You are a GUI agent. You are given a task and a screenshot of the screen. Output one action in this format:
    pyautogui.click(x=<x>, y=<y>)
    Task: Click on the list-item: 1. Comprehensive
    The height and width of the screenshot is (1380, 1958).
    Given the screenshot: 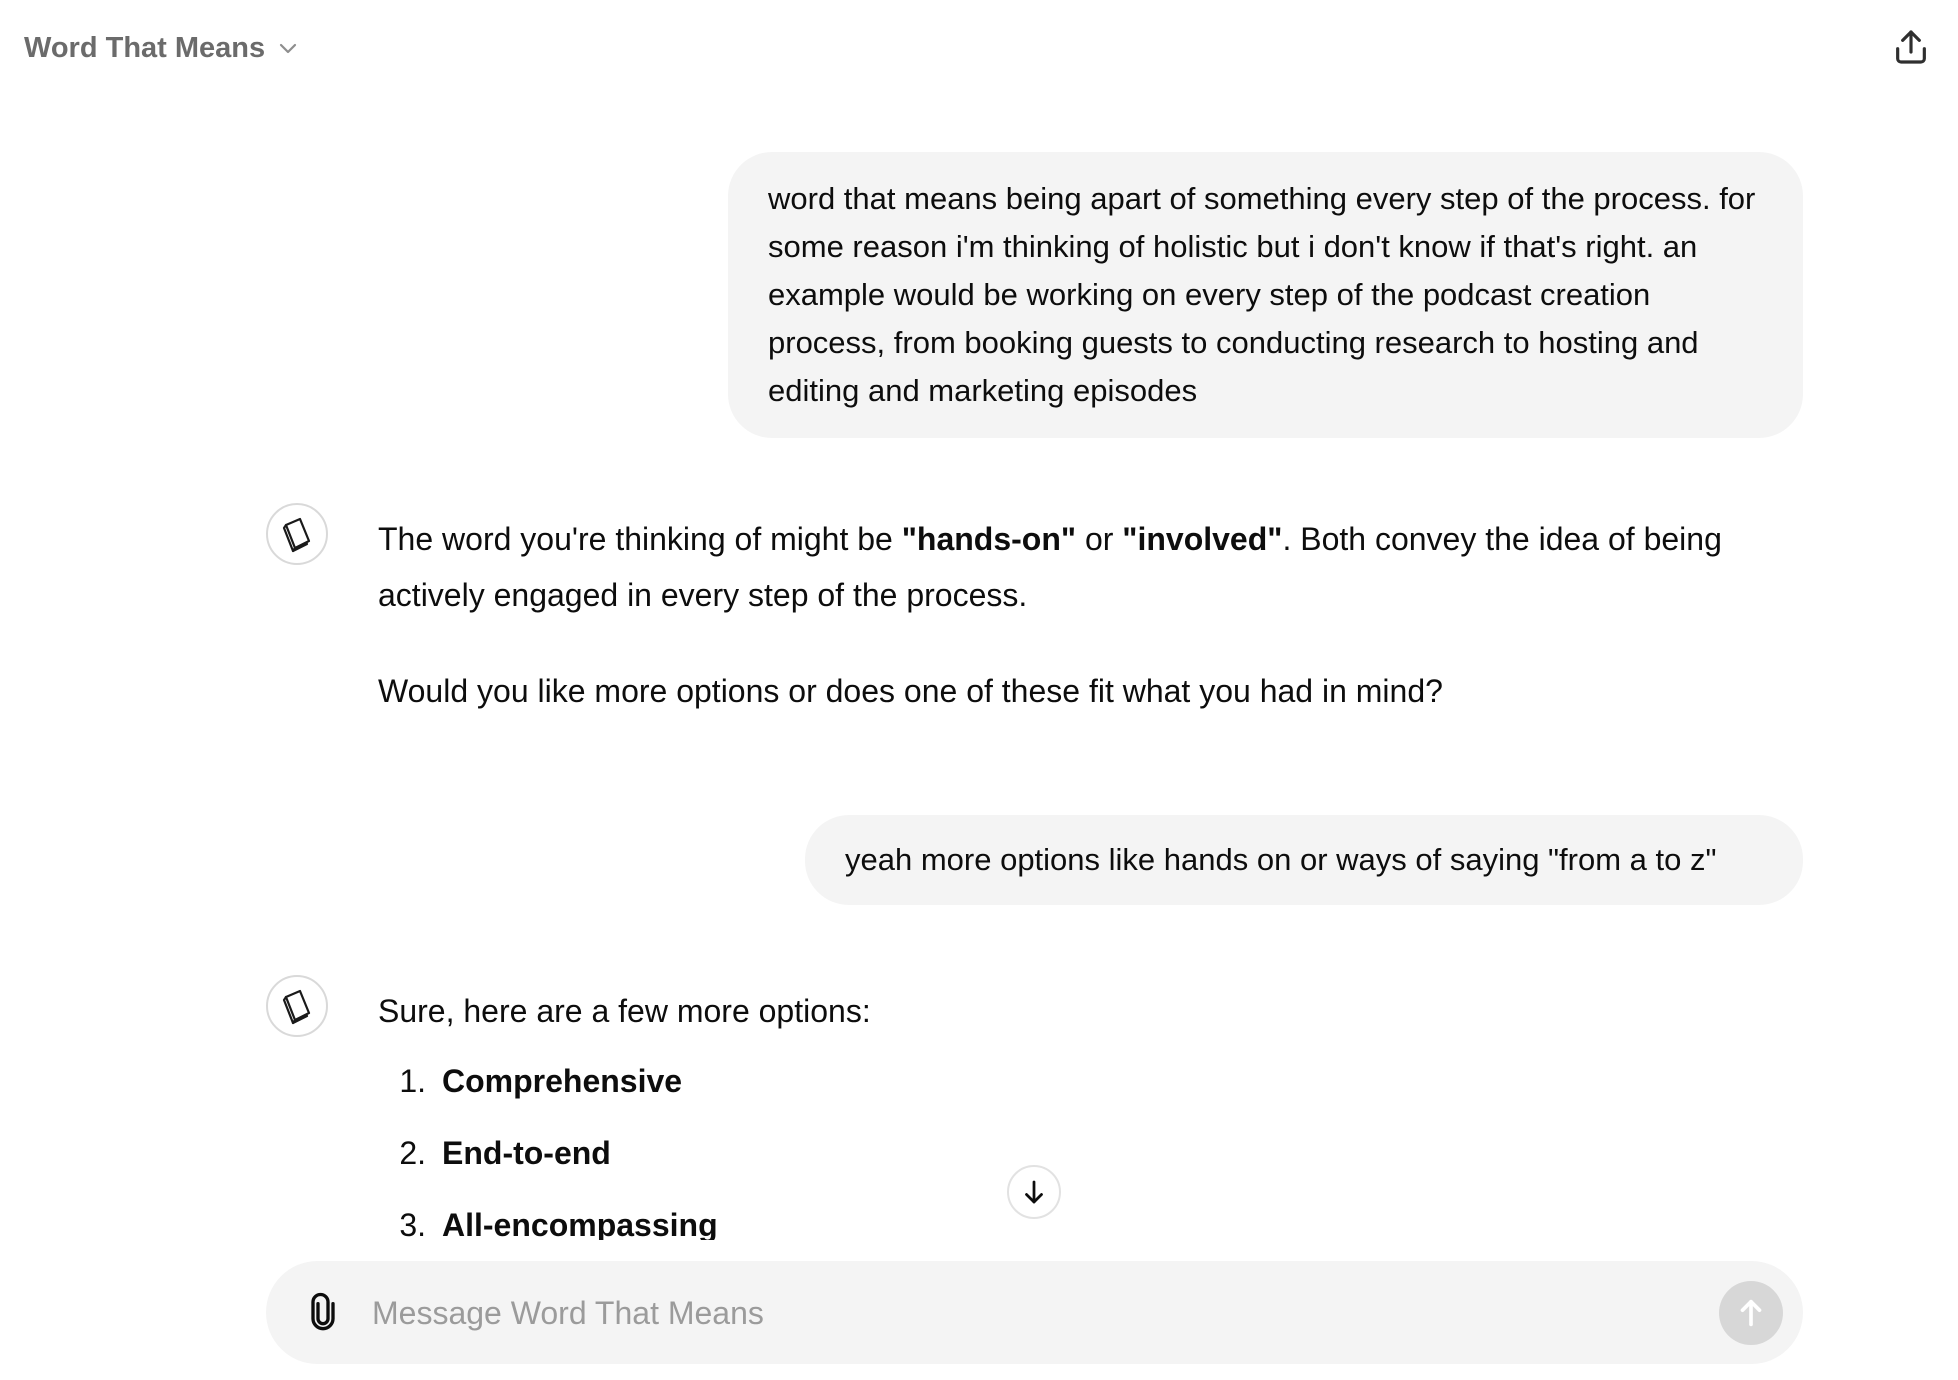 What is the action you would take?
    pyautogui.click(x=1088, y=1081)
    